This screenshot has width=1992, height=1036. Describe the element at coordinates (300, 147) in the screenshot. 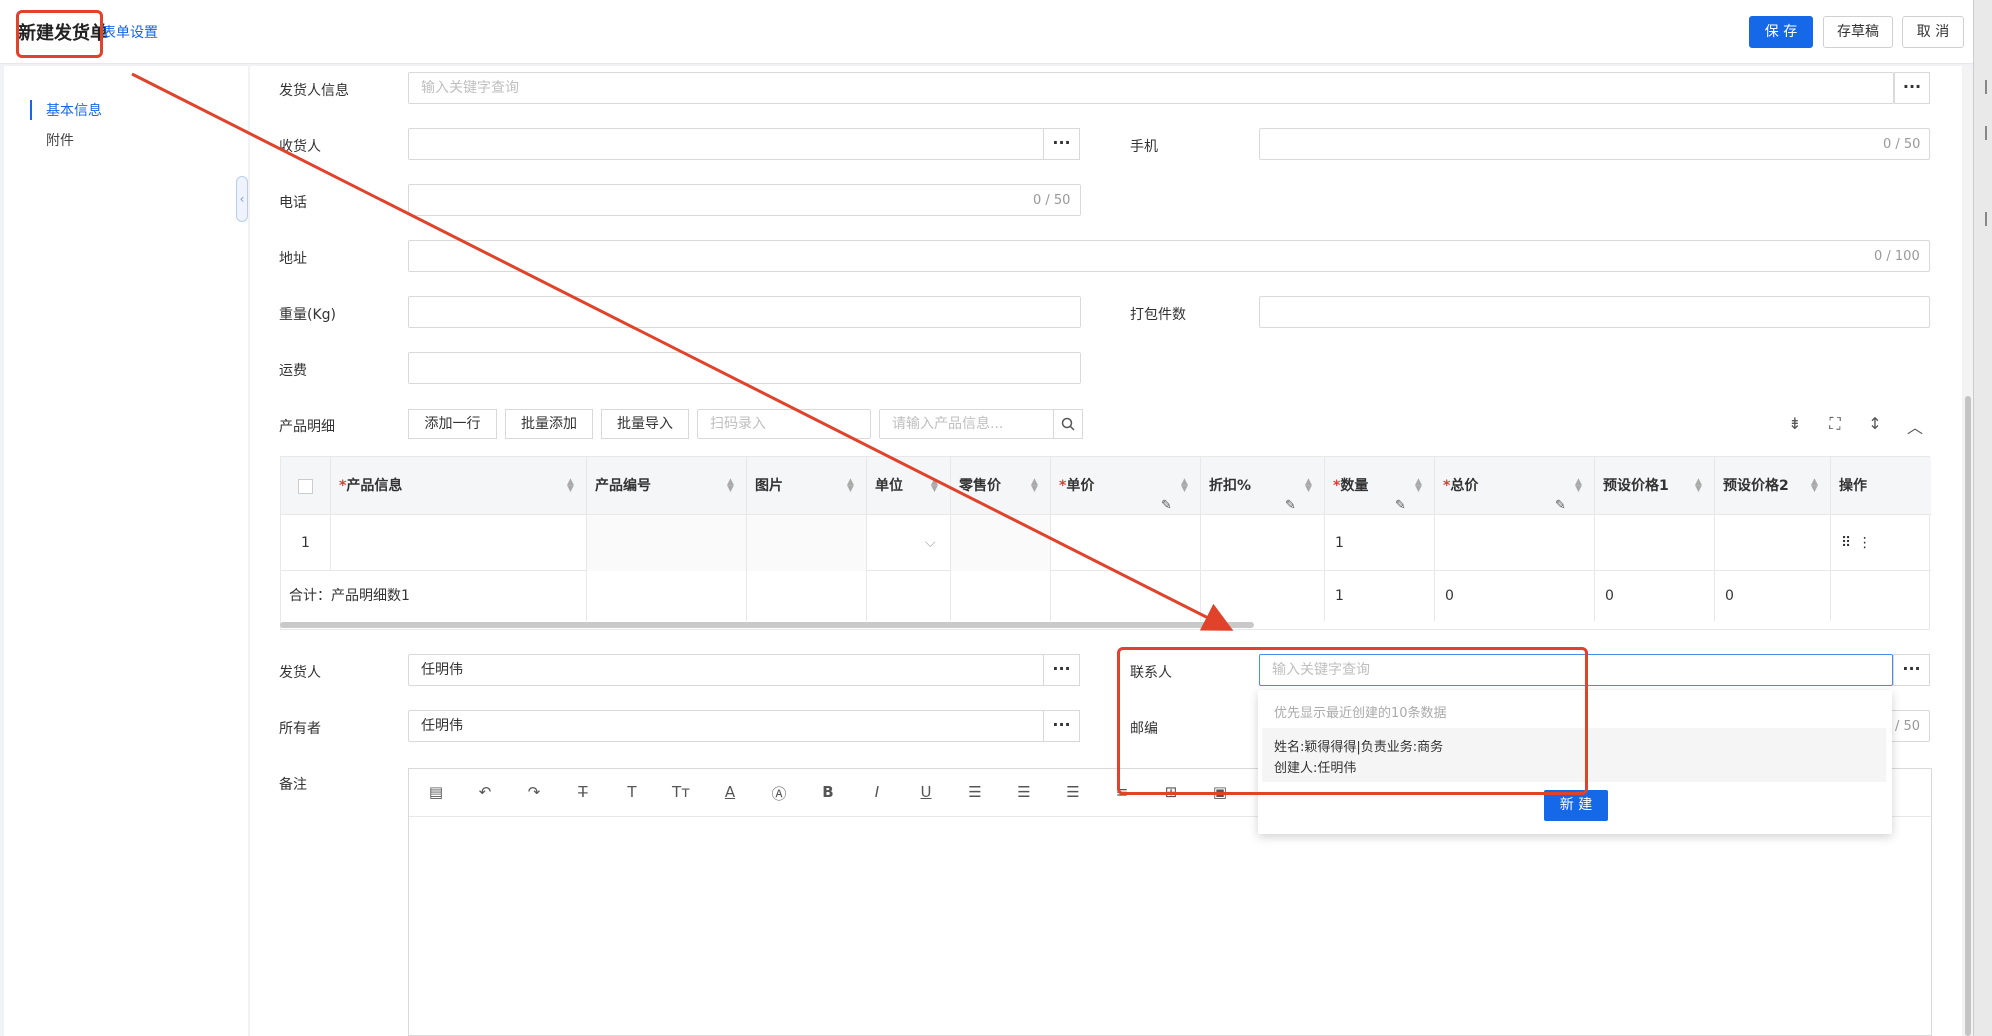

I see `receiver-label: 收货人` at that location.